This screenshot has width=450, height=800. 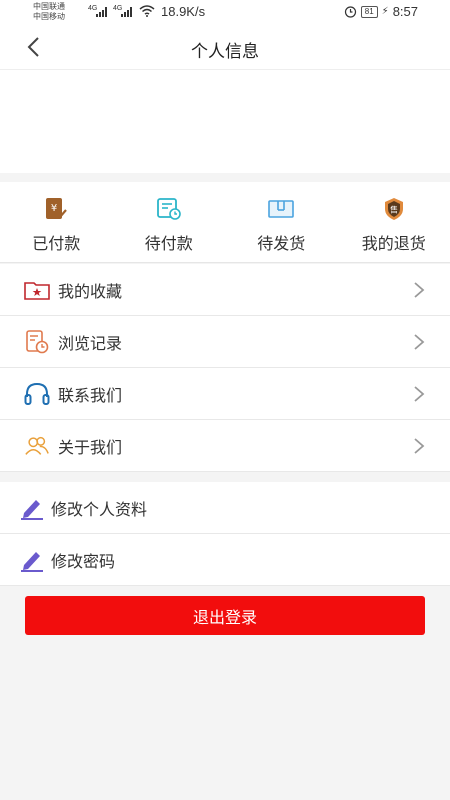 I want to click on returns-icon: 售, so click(x=394, y=209).